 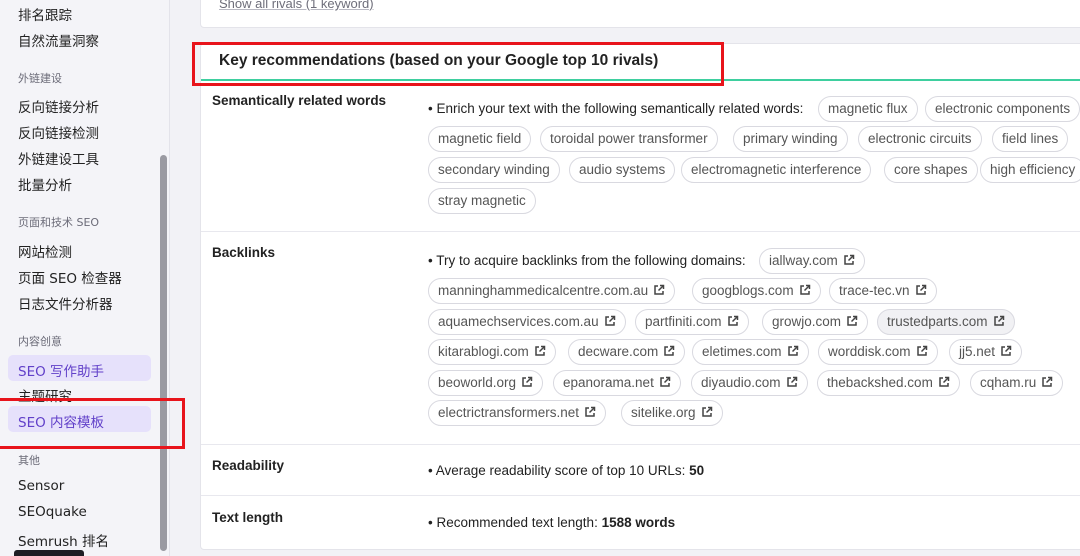 I want to click on semantic-word-chip: electronic circuits, so click(x=920, y=139).